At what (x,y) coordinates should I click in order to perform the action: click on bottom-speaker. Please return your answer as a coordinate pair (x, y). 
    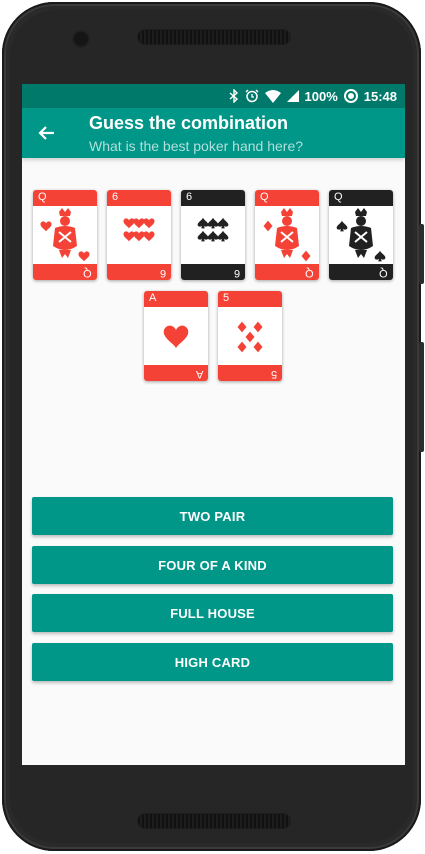
    Looking at the image, I should click on (214, 821).